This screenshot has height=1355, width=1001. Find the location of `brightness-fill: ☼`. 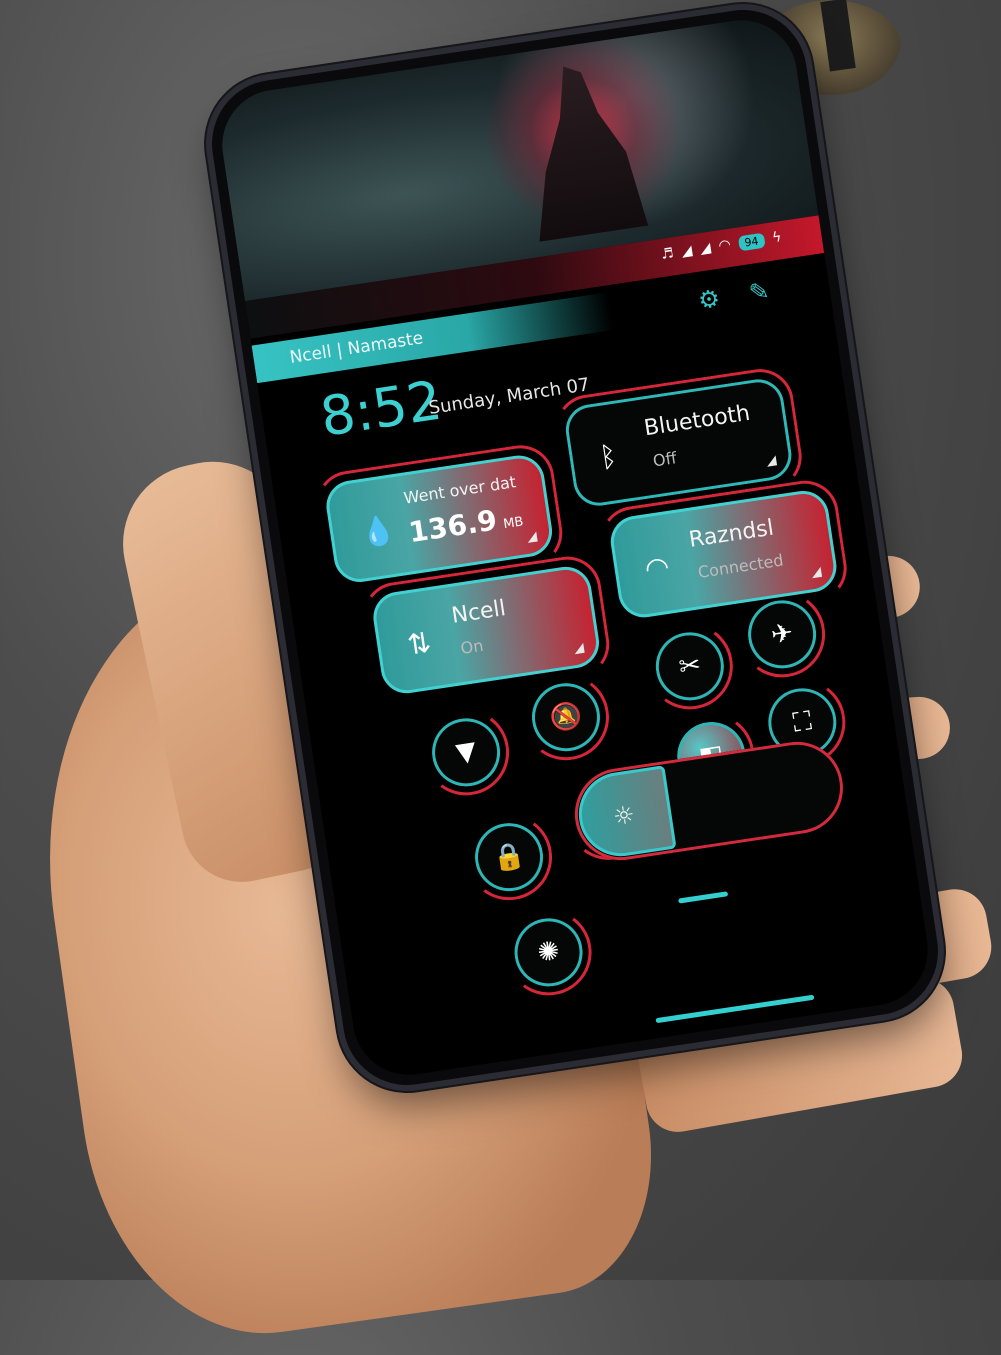

brightness-fill: ☼ is located at coordinates (625, 813).